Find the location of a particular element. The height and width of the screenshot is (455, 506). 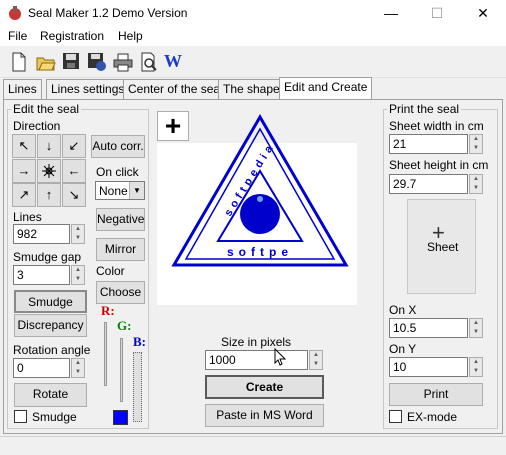

lines-label: Lines is located at coordinates (27, 217).